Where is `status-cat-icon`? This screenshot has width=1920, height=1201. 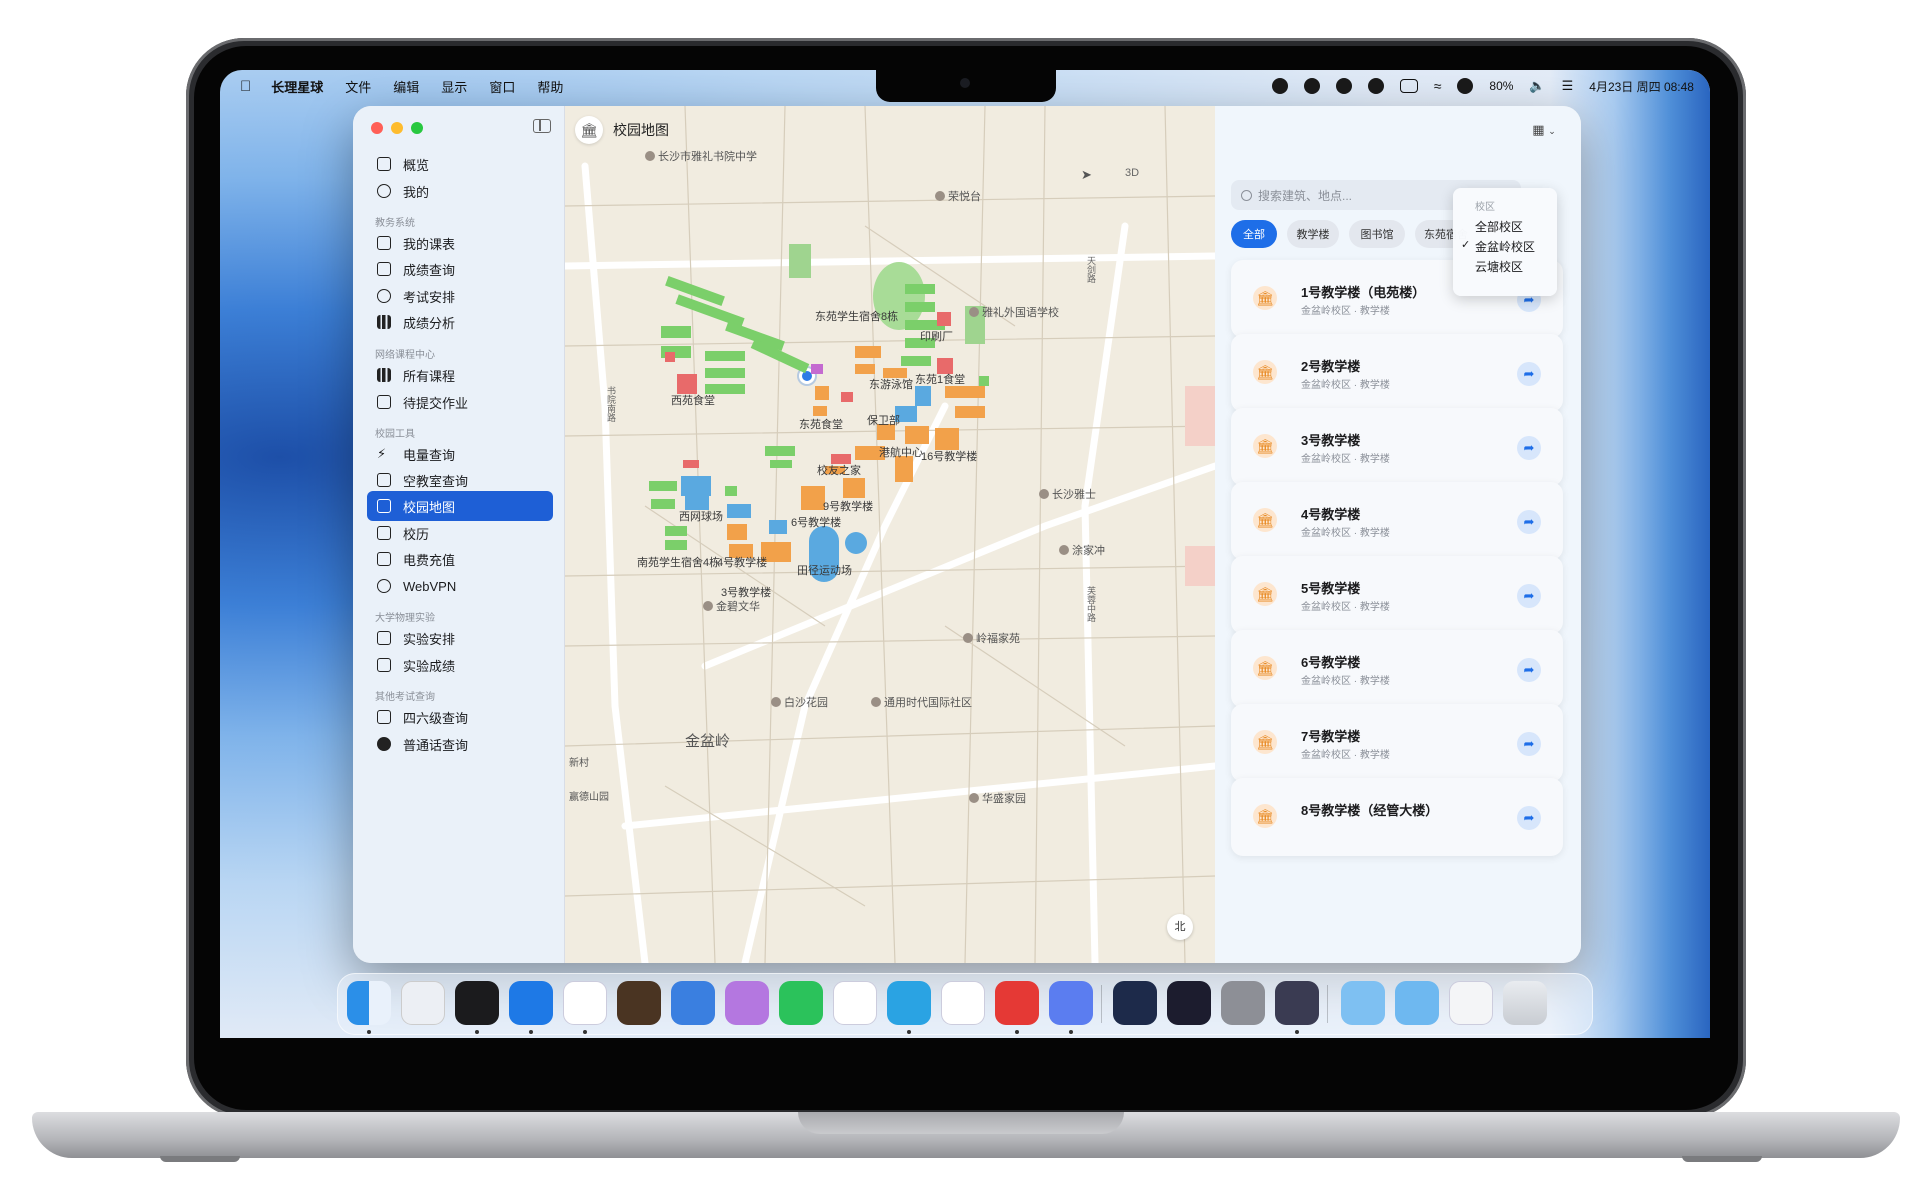 status-cat-icon is located at coordinates (1311, 86).